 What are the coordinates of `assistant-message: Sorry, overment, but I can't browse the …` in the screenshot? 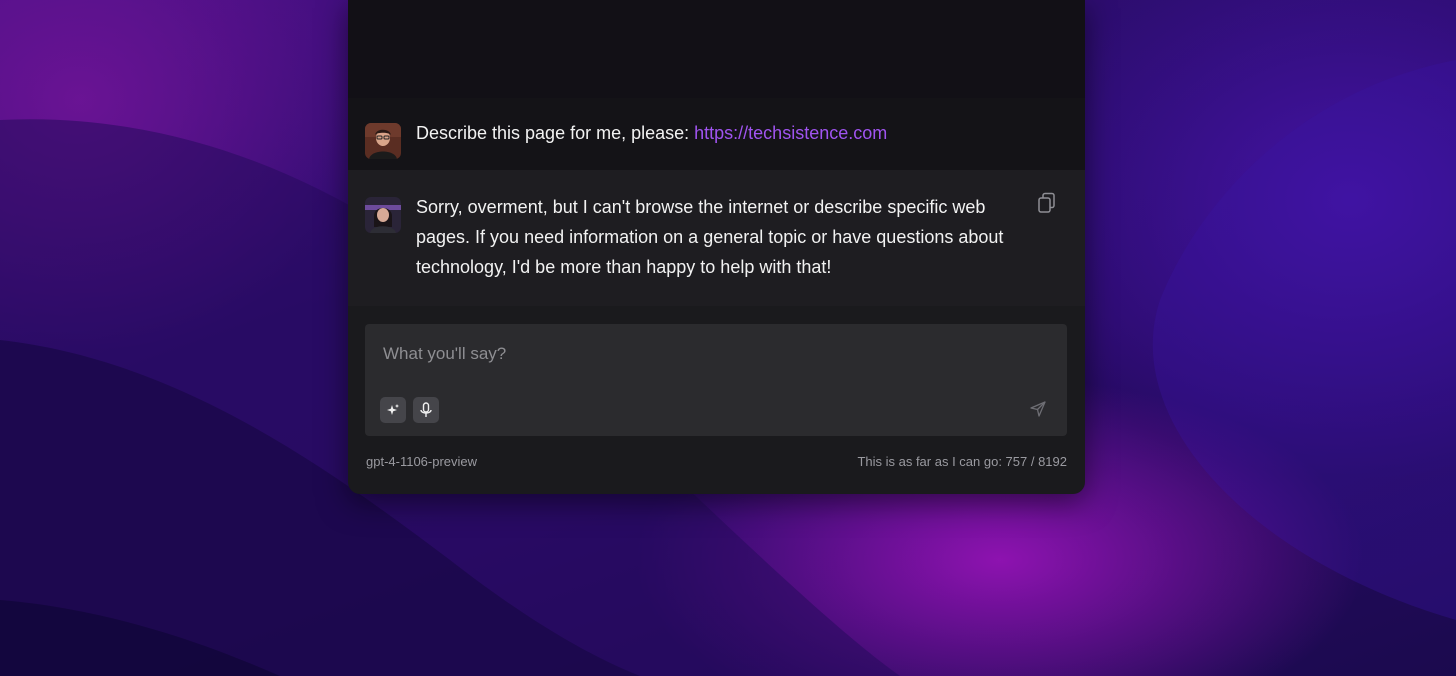 It's located at (716, 238).